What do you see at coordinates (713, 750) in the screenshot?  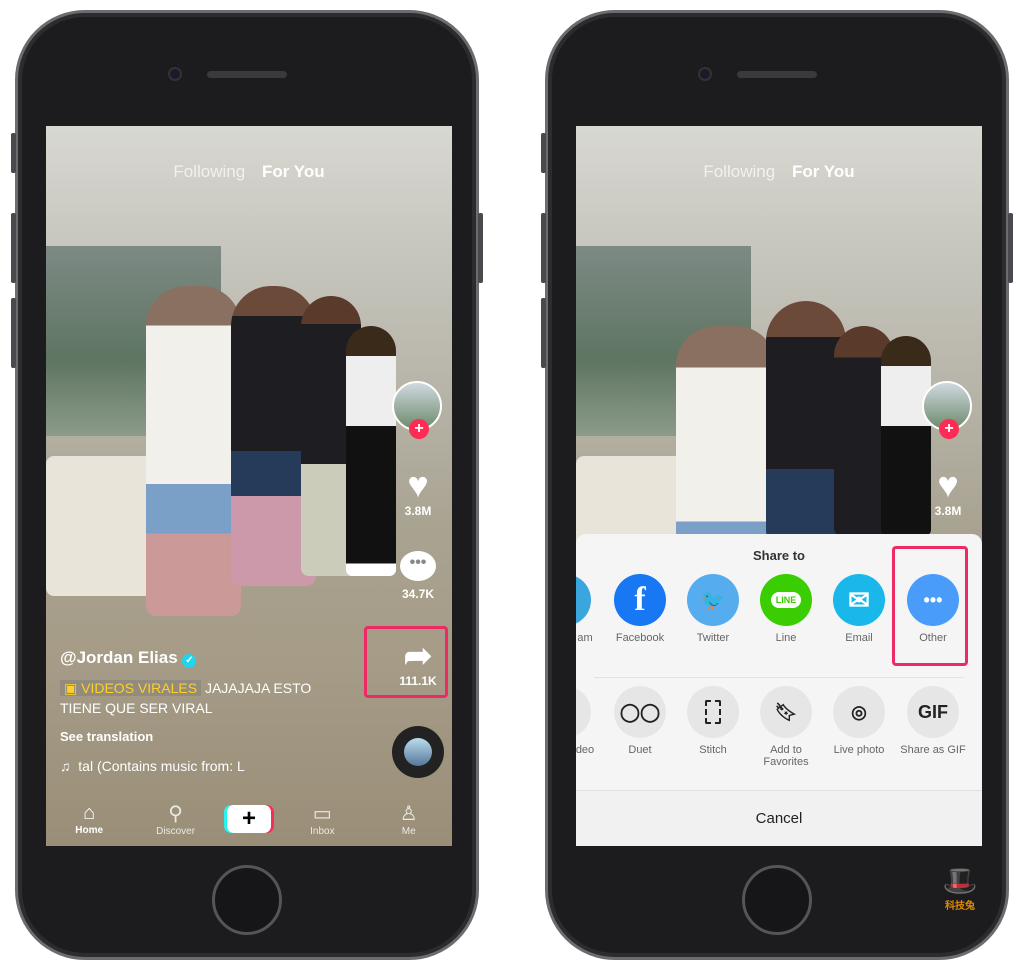 I see `action-label: Stitch` at bounding box center [713, 750].